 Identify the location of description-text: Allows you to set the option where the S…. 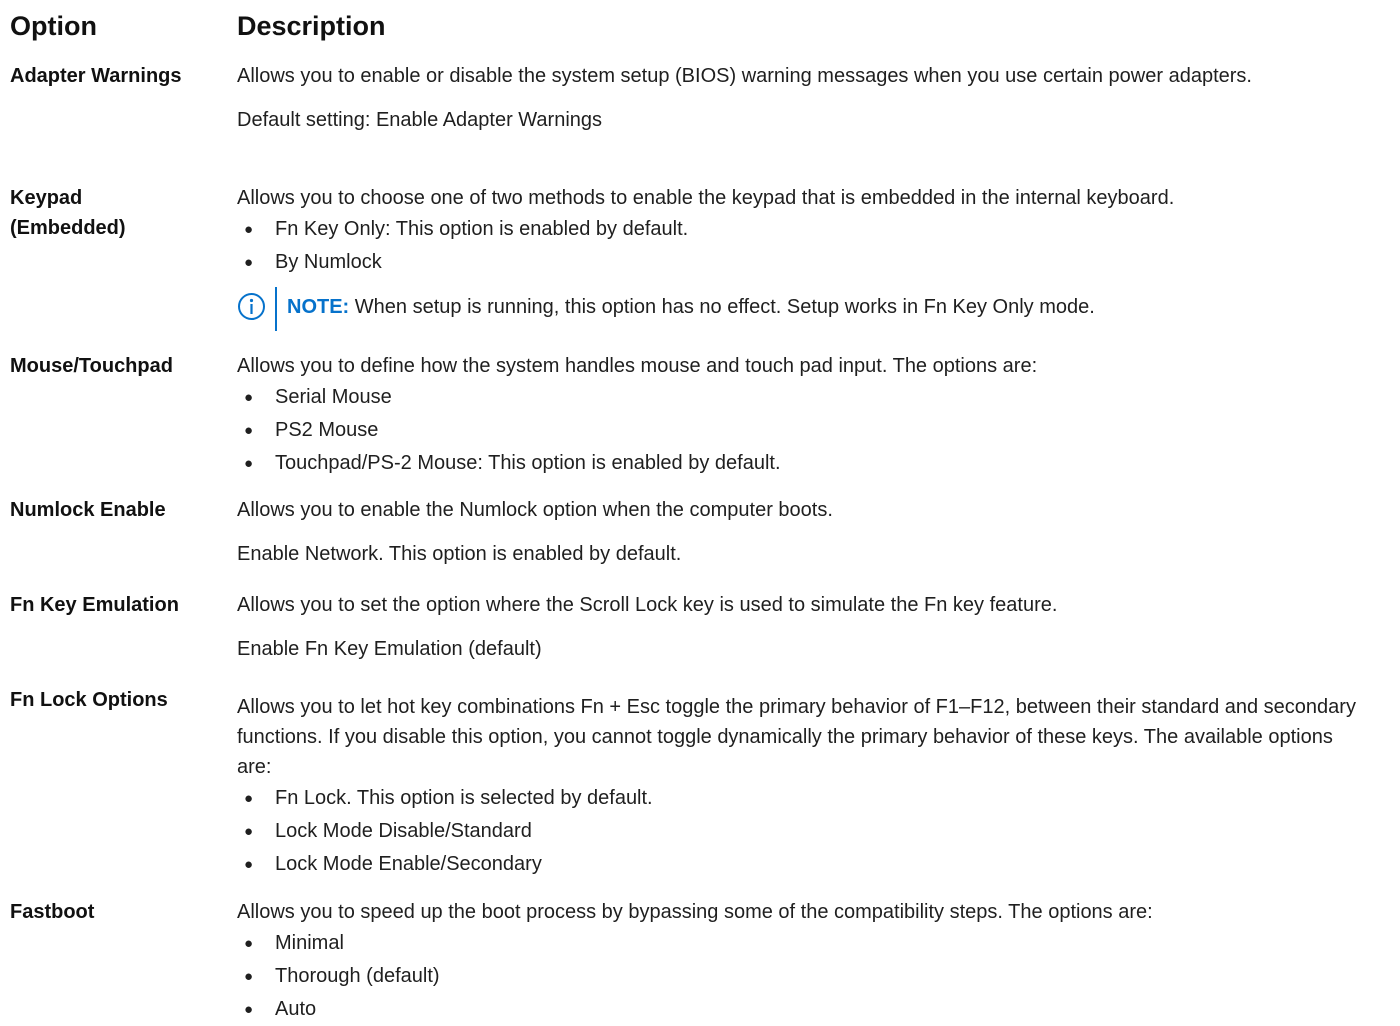
(647, 605).